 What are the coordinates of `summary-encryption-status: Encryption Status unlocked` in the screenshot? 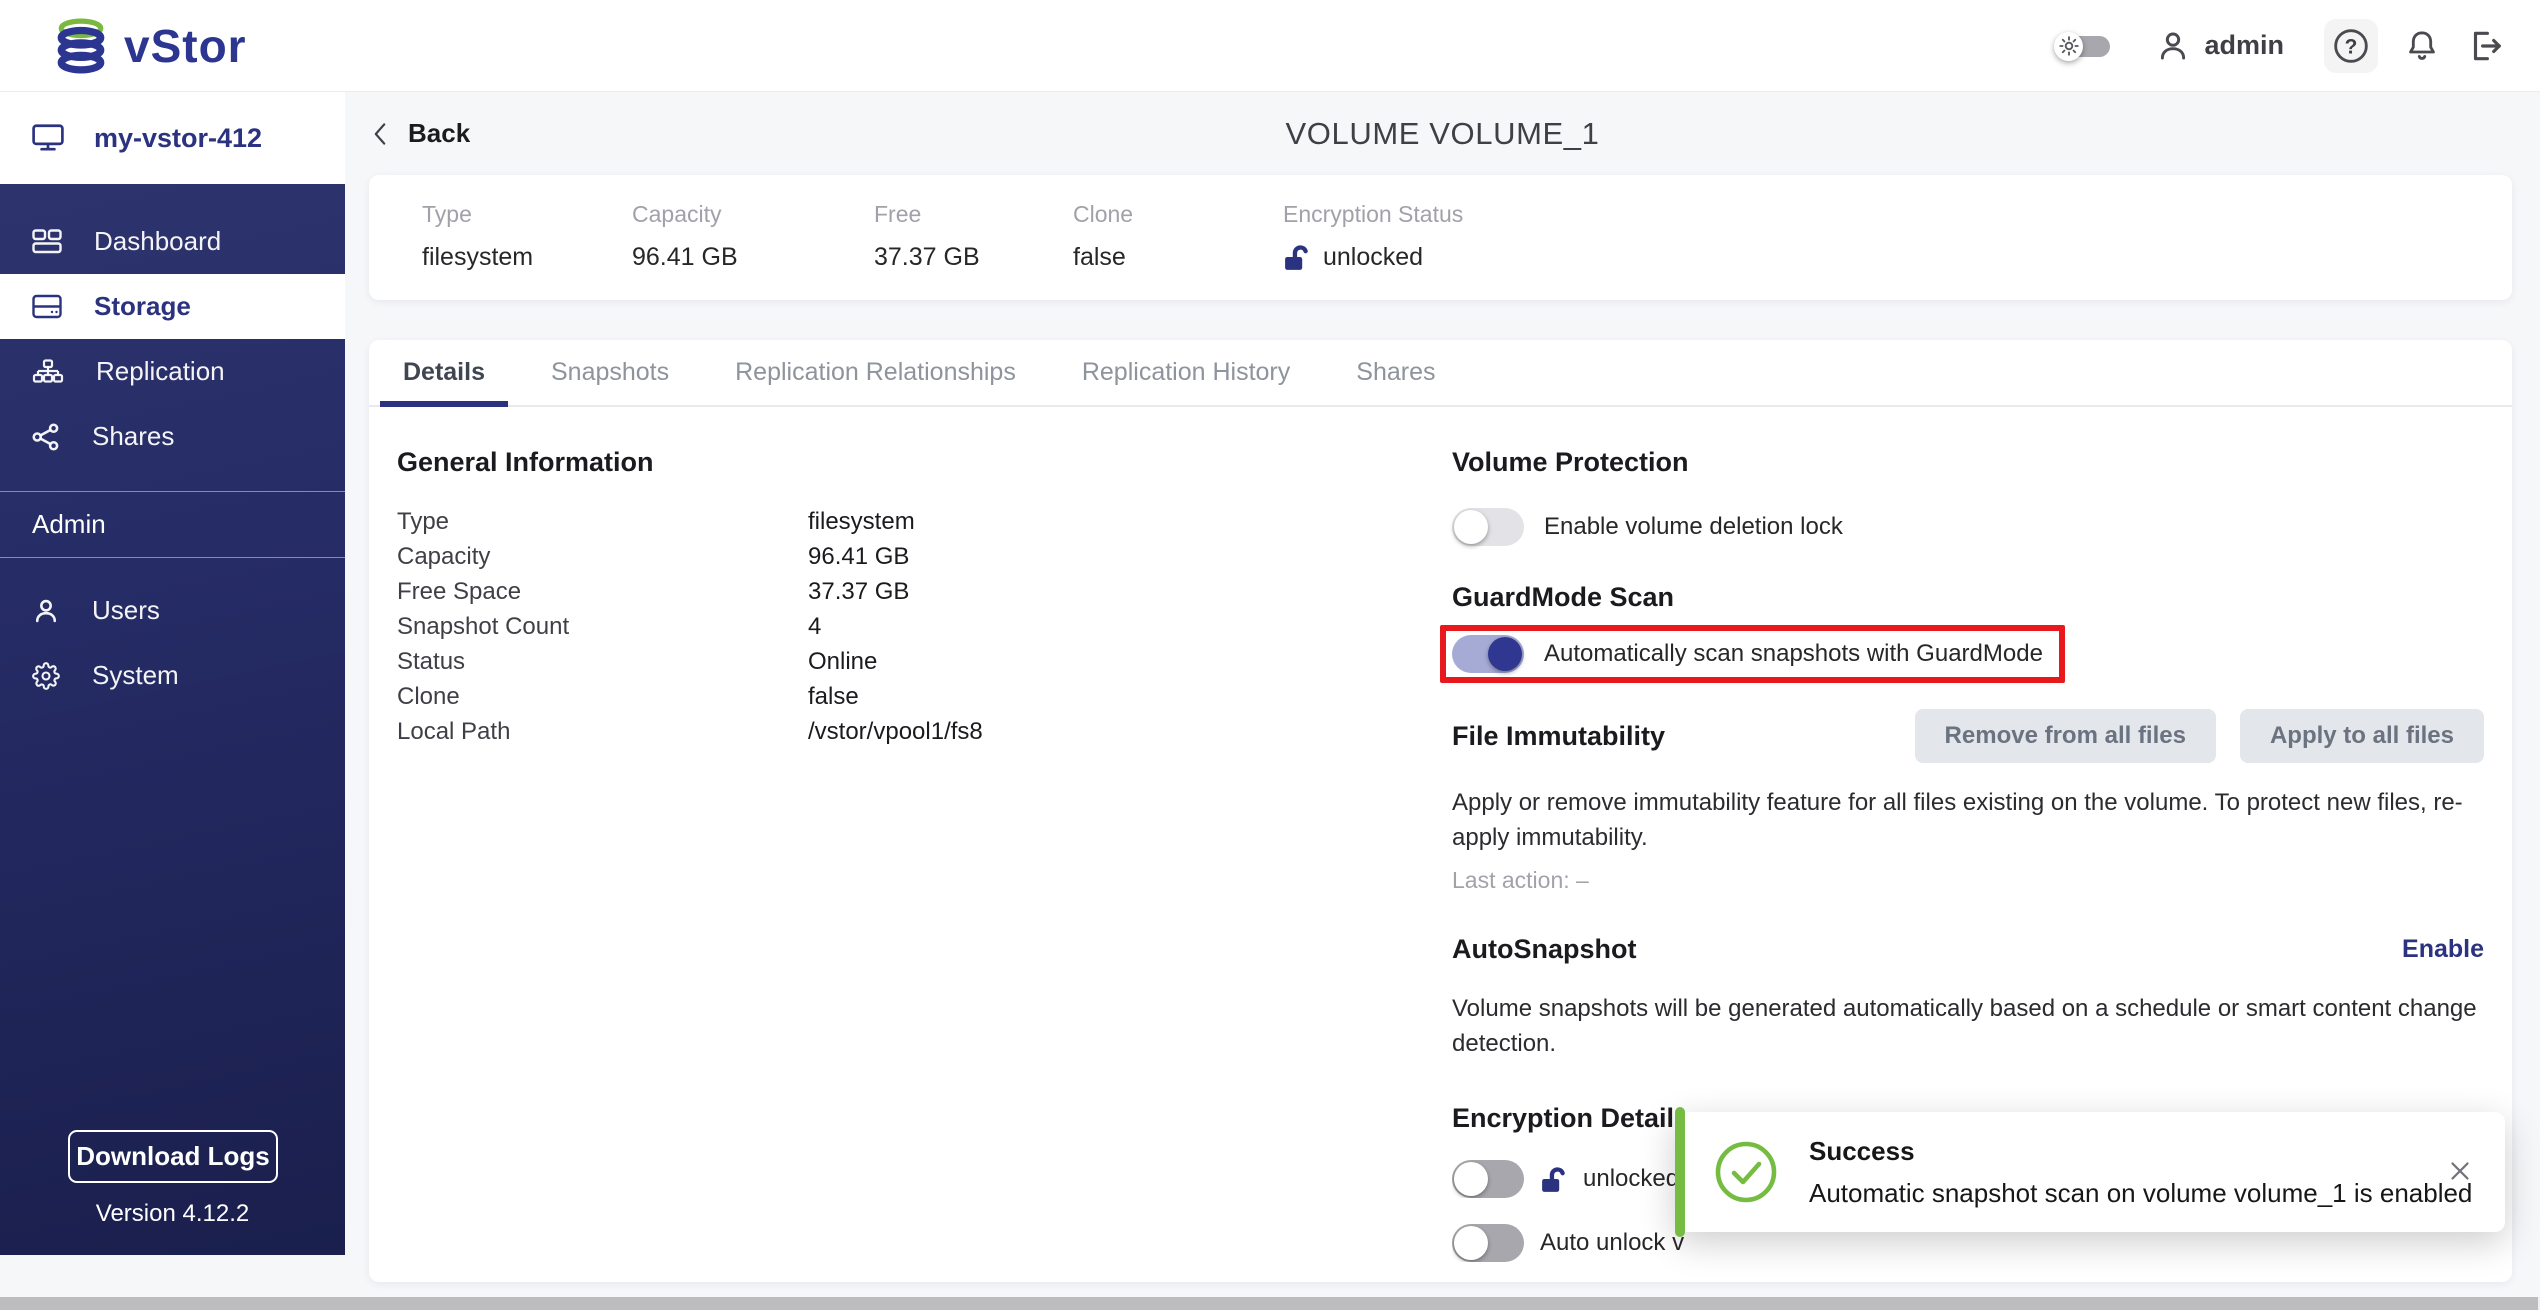 It's located at (1373, 236).